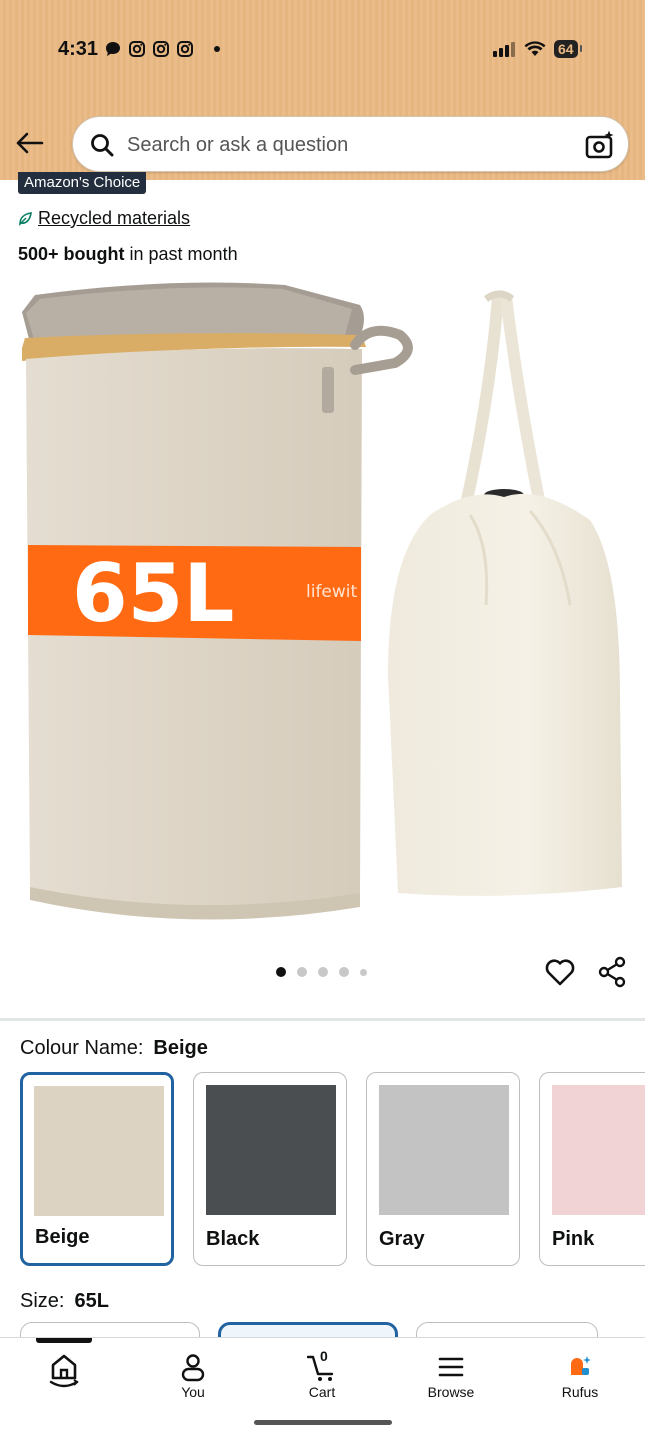  What do you see at coordinates (580, 1392) in the screenshot?
I see `nav-rufus-label: Rufus` at bounding box center [580, 1392].